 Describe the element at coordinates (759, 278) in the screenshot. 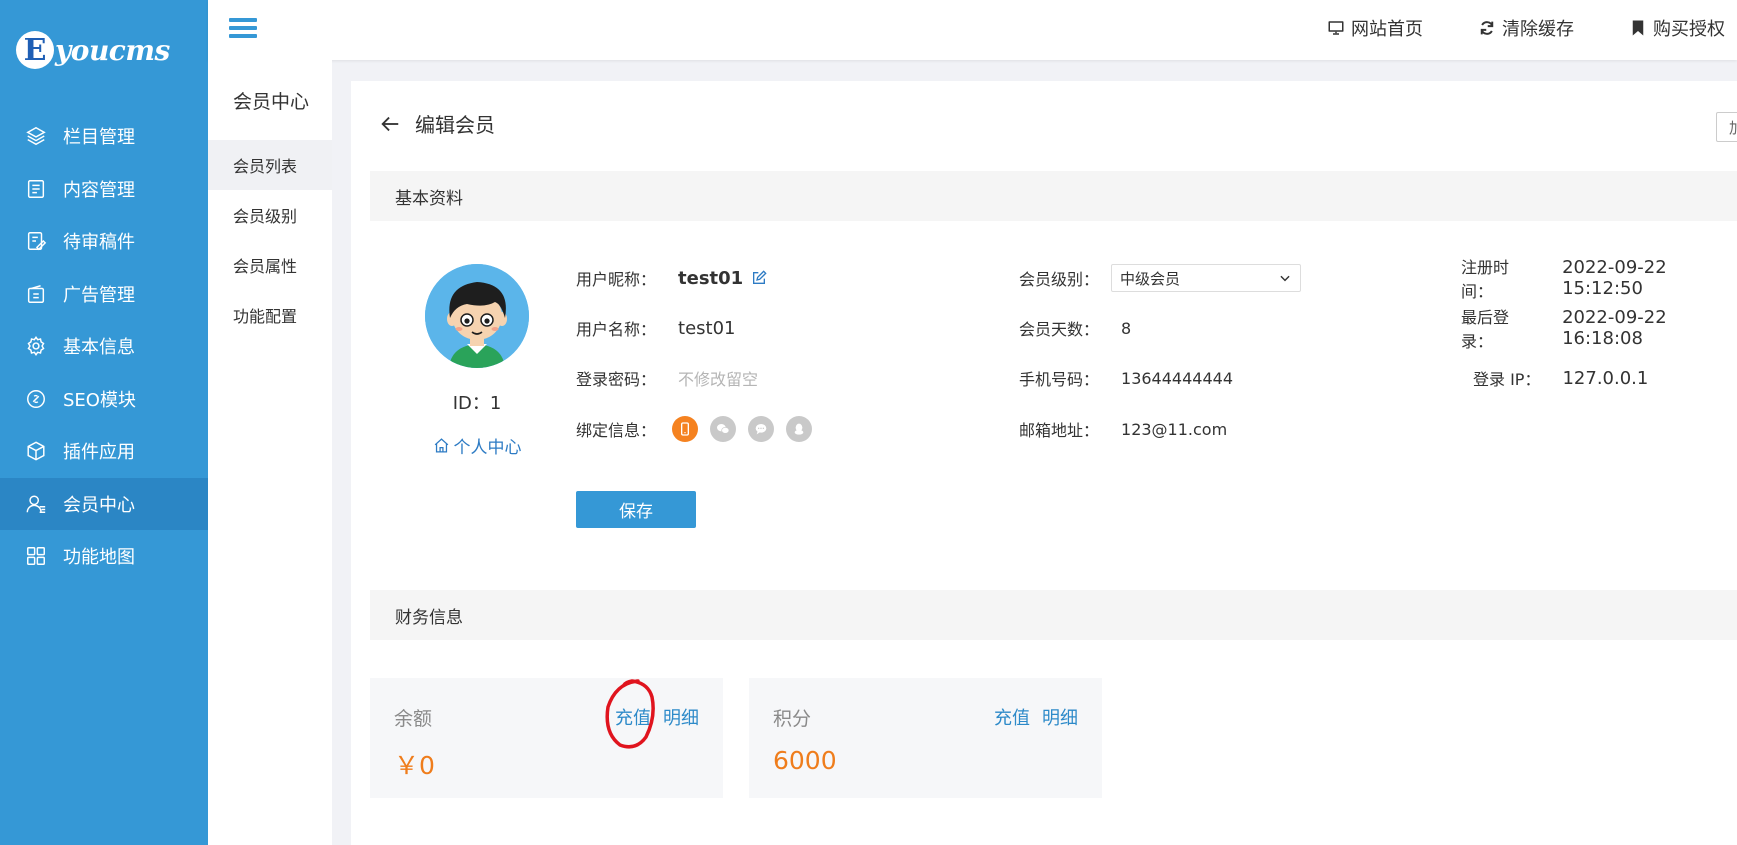

I see `edit-icon` at that location.